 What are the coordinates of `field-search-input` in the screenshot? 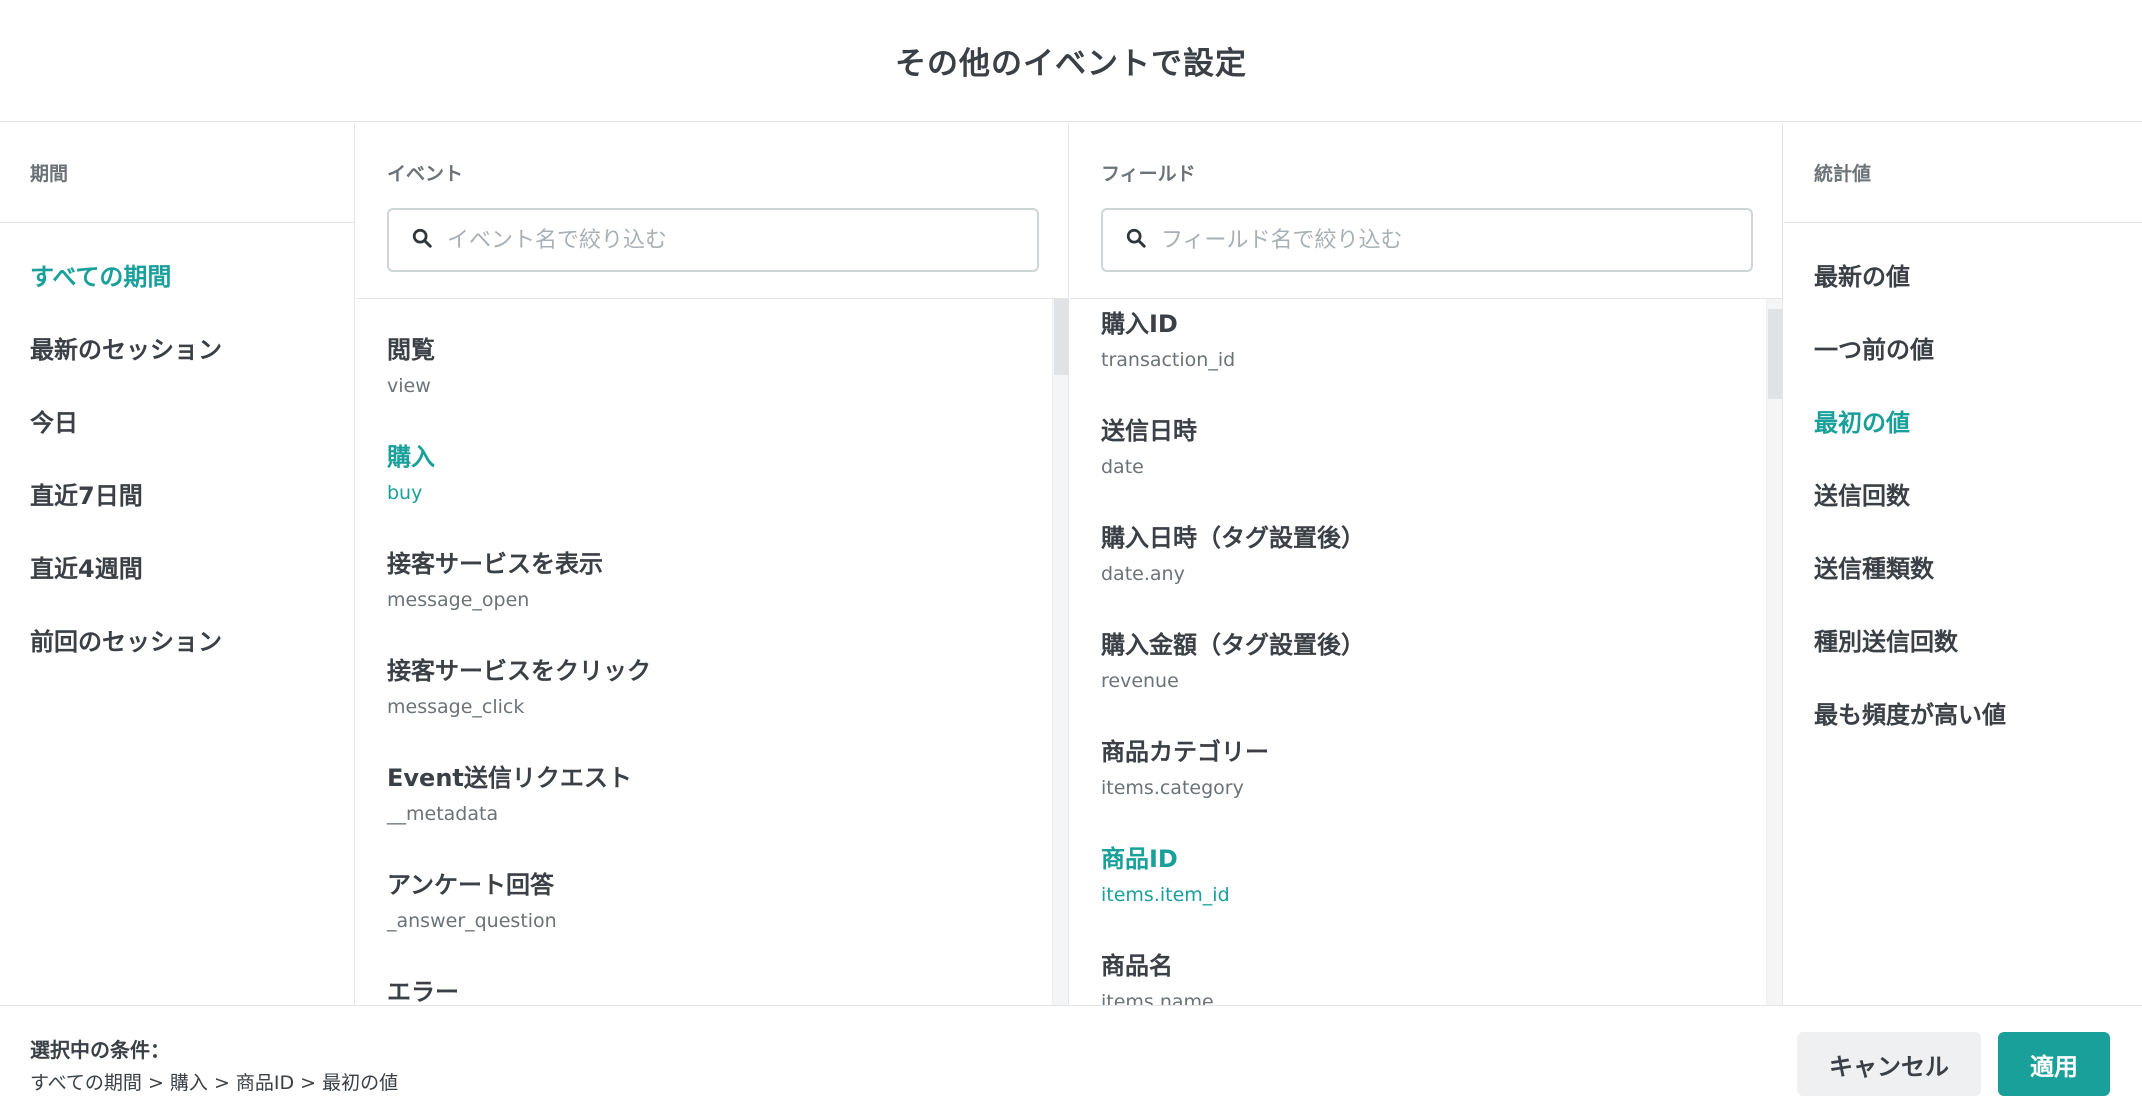 It's located at (1451, 240).